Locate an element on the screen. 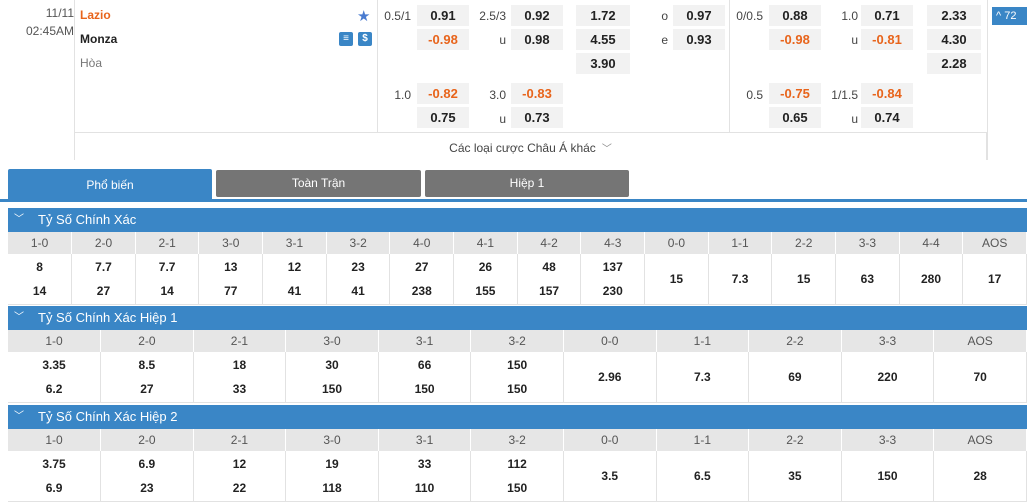 This screenshot has height=502, width=1027. h1-ou-under-2: 0.74 is located at coordinates (887, 117).